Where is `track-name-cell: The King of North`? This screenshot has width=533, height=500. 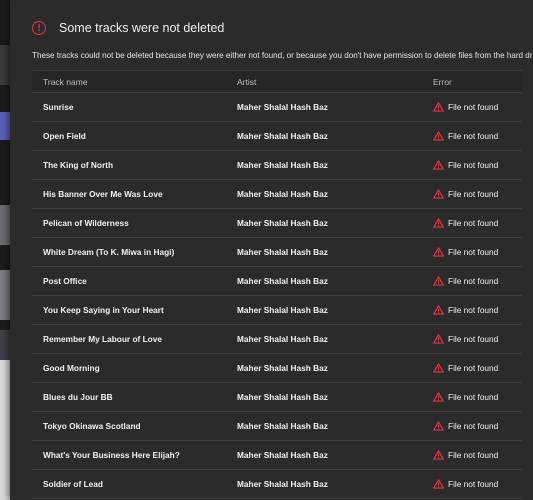
track-name-cell: The King of North is located at coordinates (78, 165).